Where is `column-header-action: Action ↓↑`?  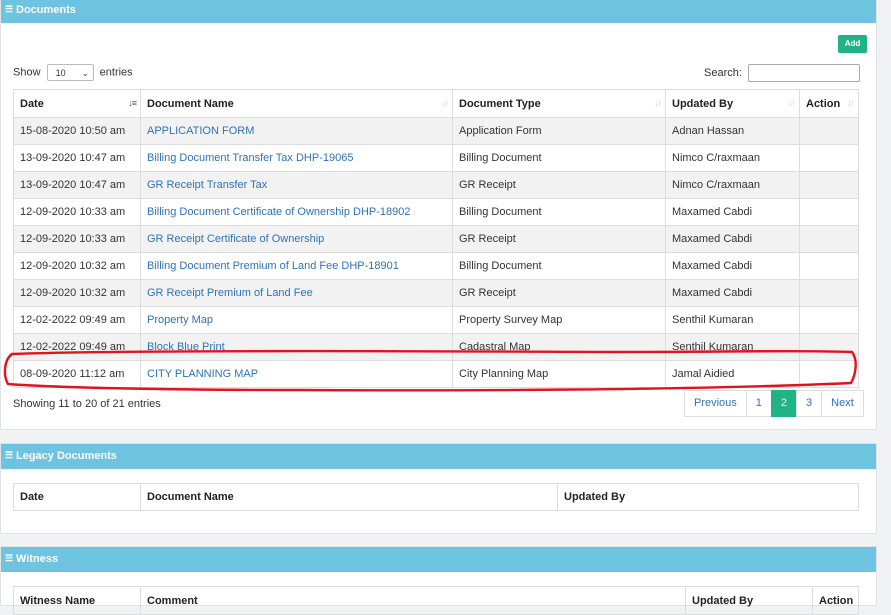 column-header-action: Action ↓↑ is located at coordinates (829, 103).